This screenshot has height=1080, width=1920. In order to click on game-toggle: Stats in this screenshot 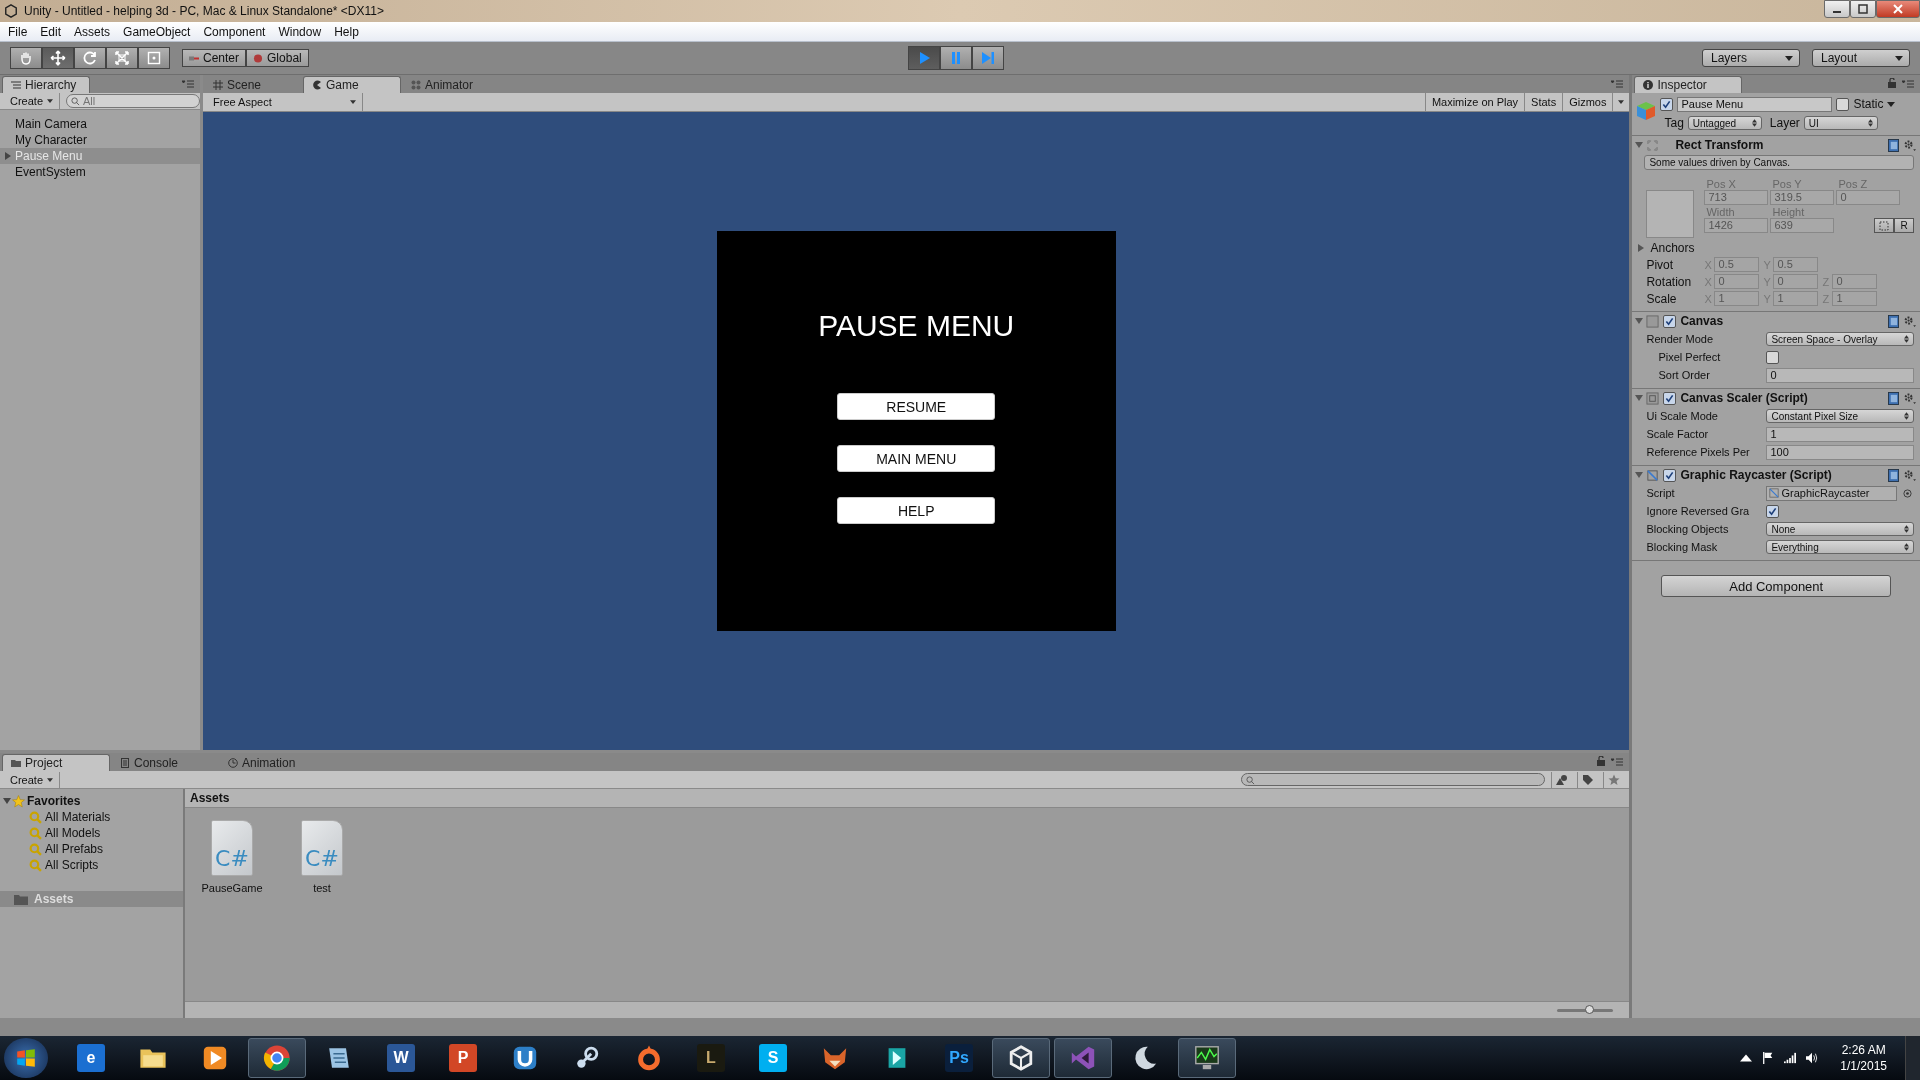, I will do `click(1543, 102)`.